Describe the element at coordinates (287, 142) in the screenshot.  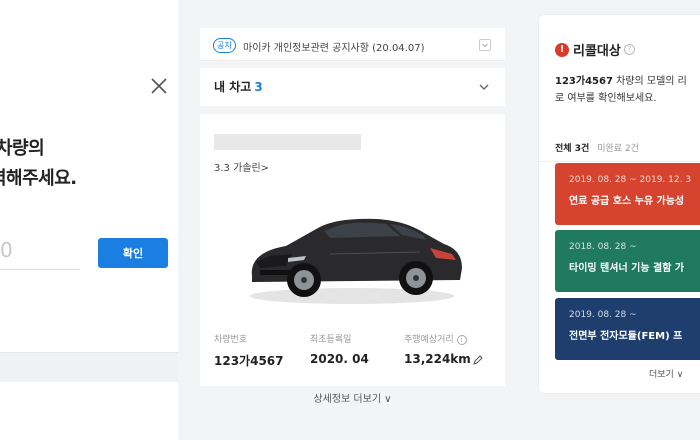
I see `vehicle-name-placeholder` at that location.